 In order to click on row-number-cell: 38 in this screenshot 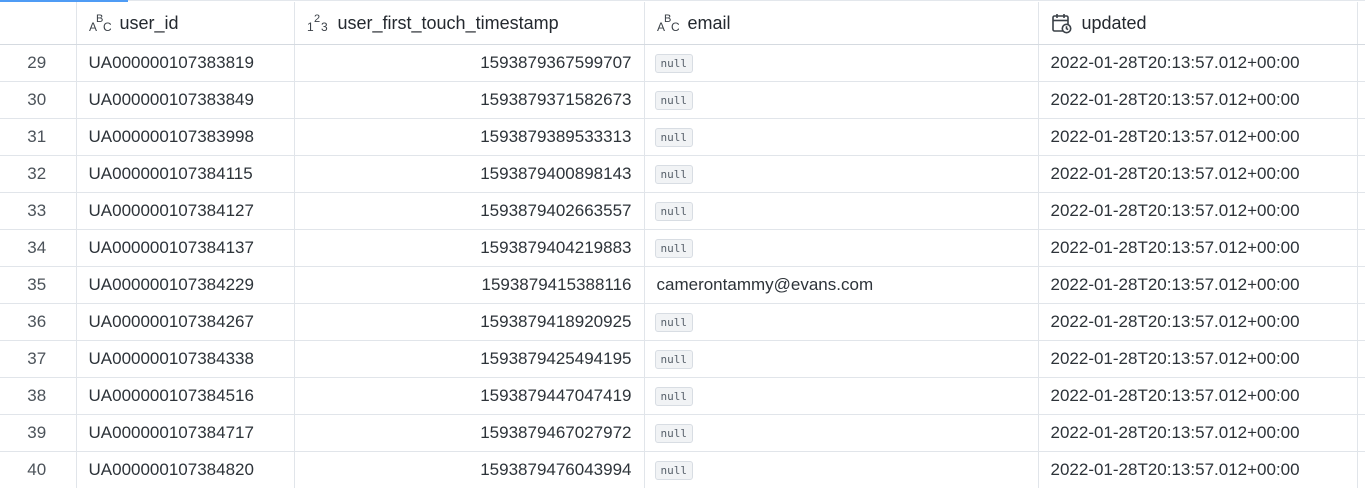, I will do `click(38, 396)`.